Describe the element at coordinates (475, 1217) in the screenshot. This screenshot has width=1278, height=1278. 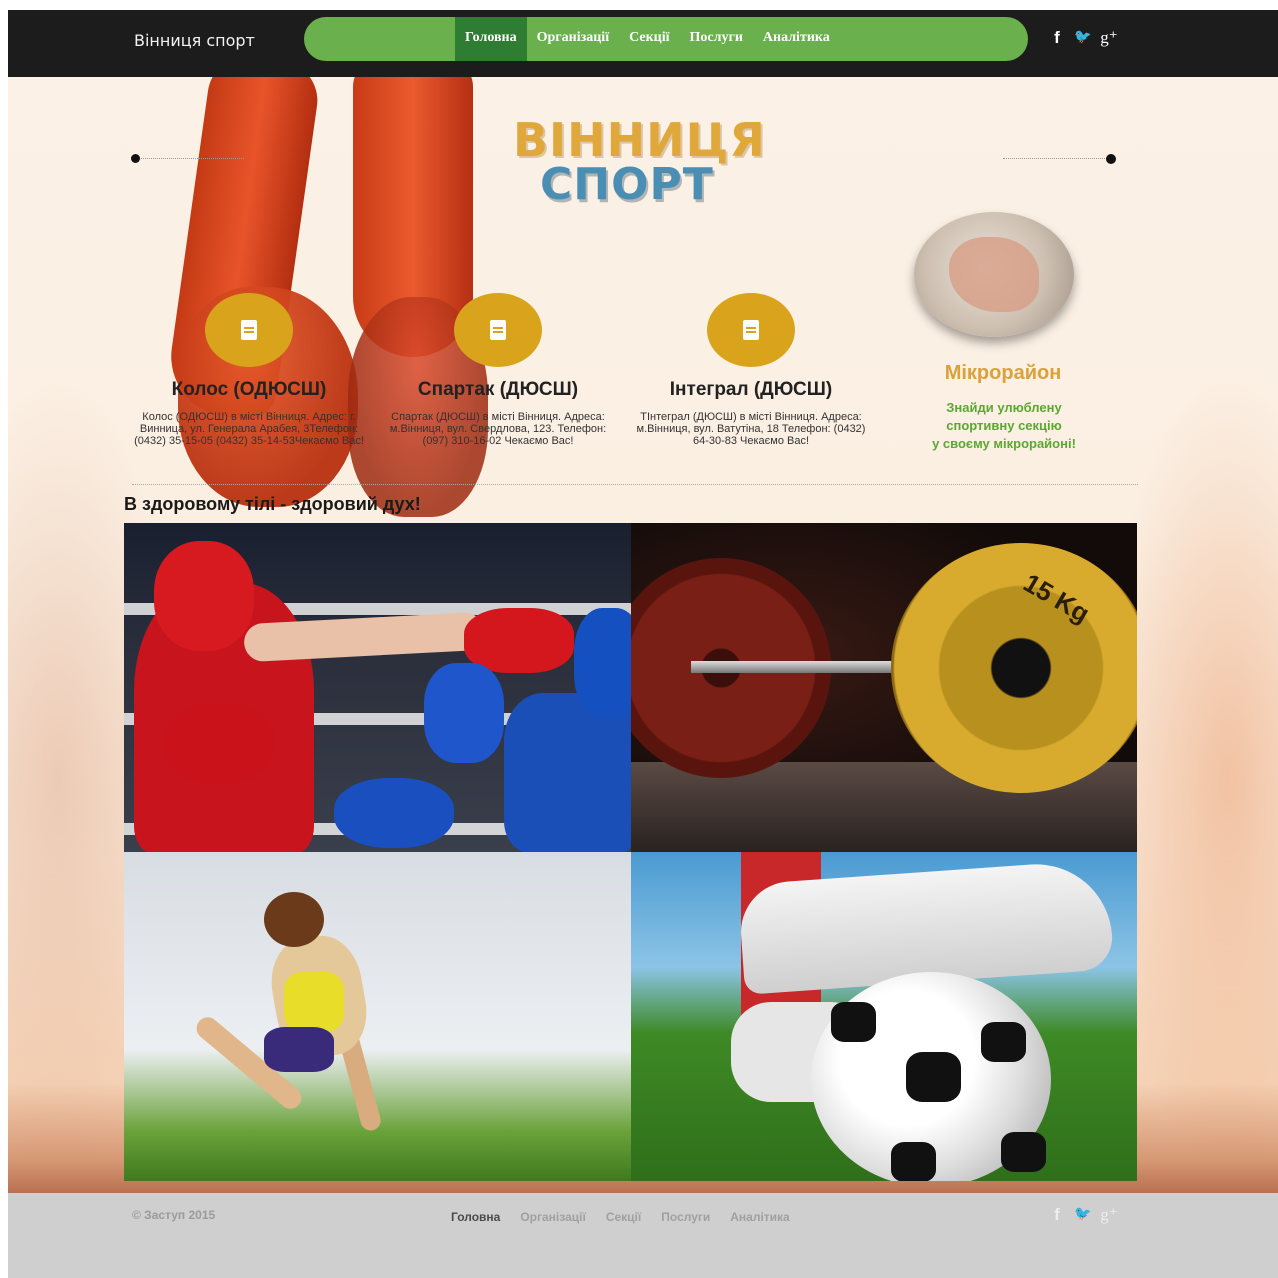
I see `footer-nav-home: Головна` at that location.